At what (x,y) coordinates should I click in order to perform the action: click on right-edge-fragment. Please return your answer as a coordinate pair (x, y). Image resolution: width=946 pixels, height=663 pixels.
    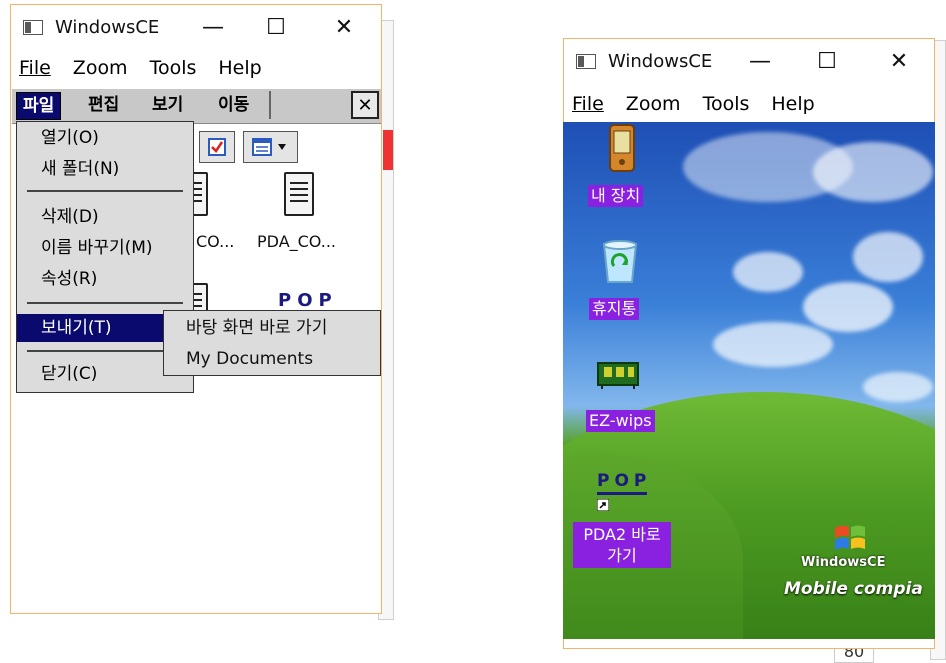
    Looking at the image, I should click on (388, 150).